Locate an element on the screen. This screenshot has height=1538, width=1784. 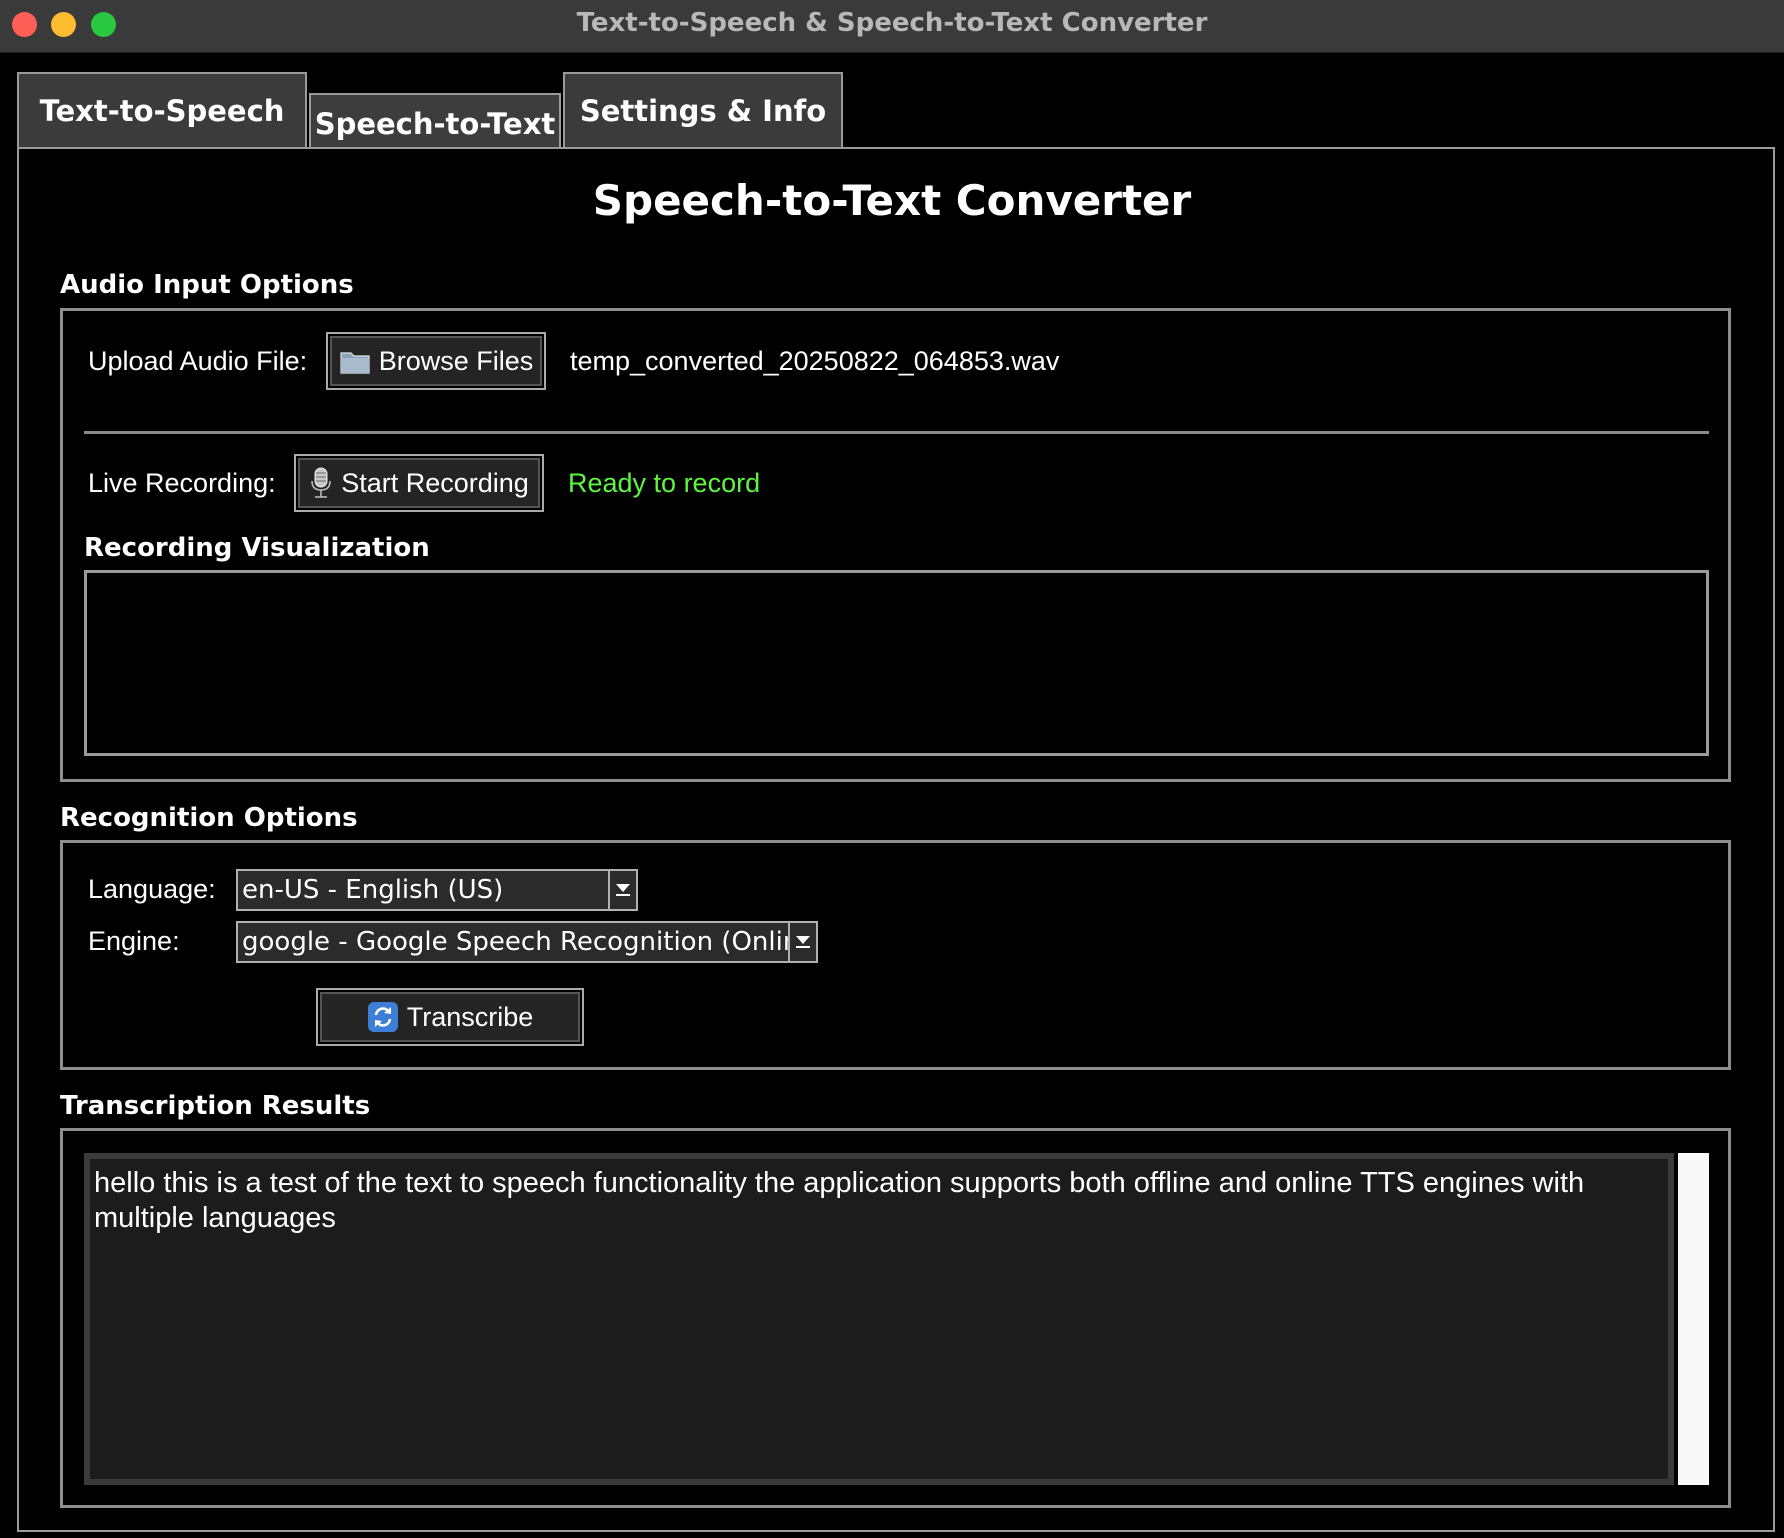
browse-files-button: Browse Files is located at coordinates (436, 361).